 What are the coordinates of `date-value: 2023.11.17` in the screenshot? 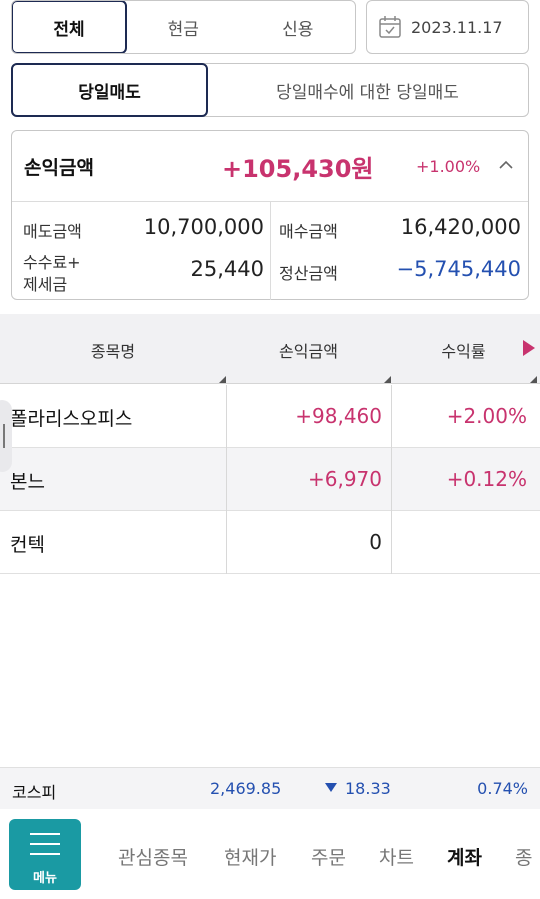 It's located at (457, 27).